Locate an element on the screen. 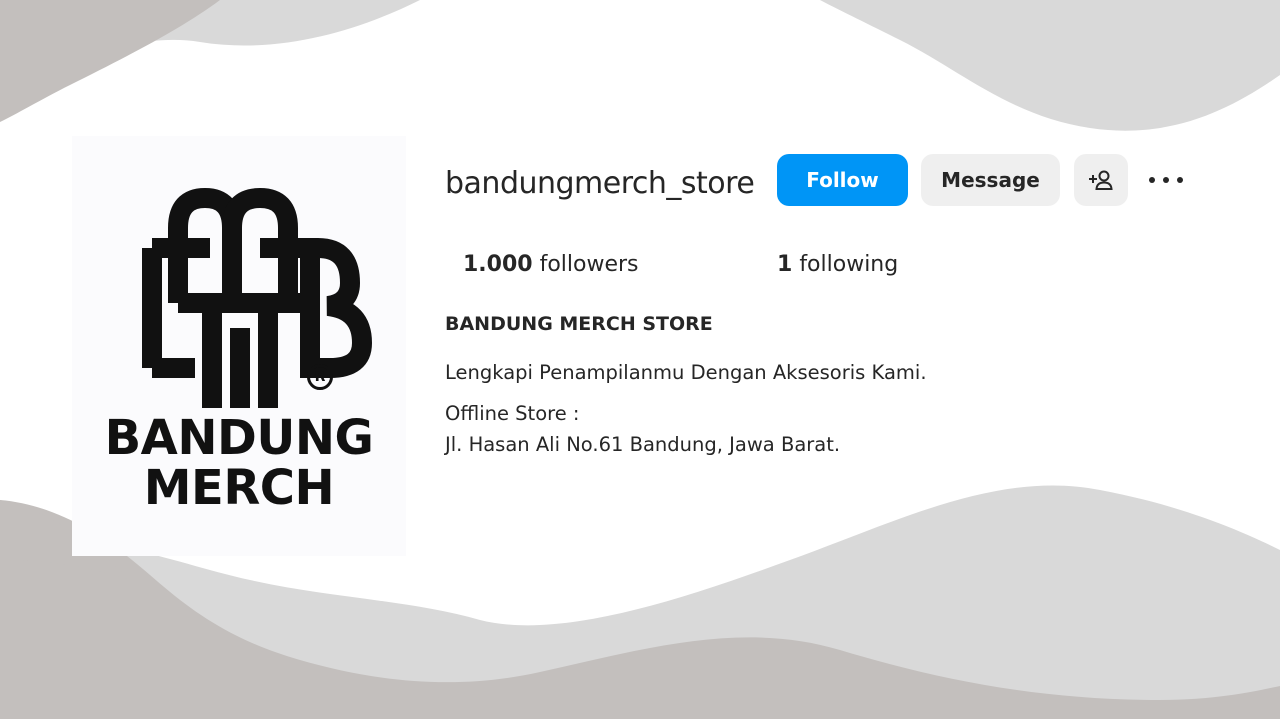  following-count: 1 following is located at coordinates (837, 264).